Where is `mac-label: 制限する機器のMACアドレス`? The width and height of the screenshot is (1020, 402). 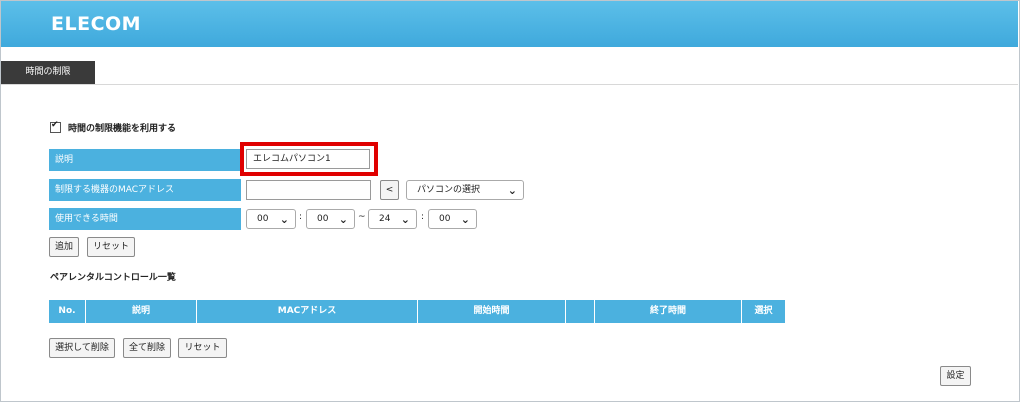
mac-label: 制限する機器のMACアドレス is located at coordinates (145, 190).